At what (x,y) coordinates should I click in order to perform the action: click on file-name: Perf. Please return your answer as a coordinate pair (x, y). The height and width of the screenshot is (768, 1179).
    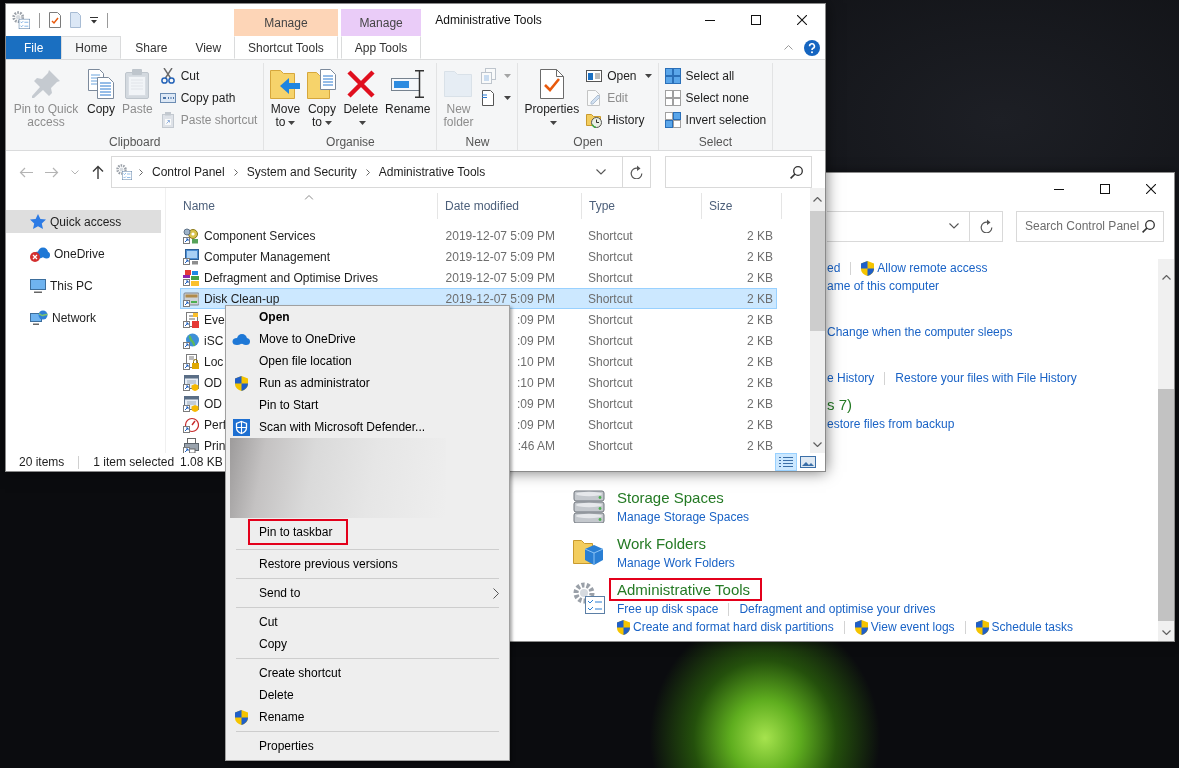
    Looking at the image, I should click on (215, 424).